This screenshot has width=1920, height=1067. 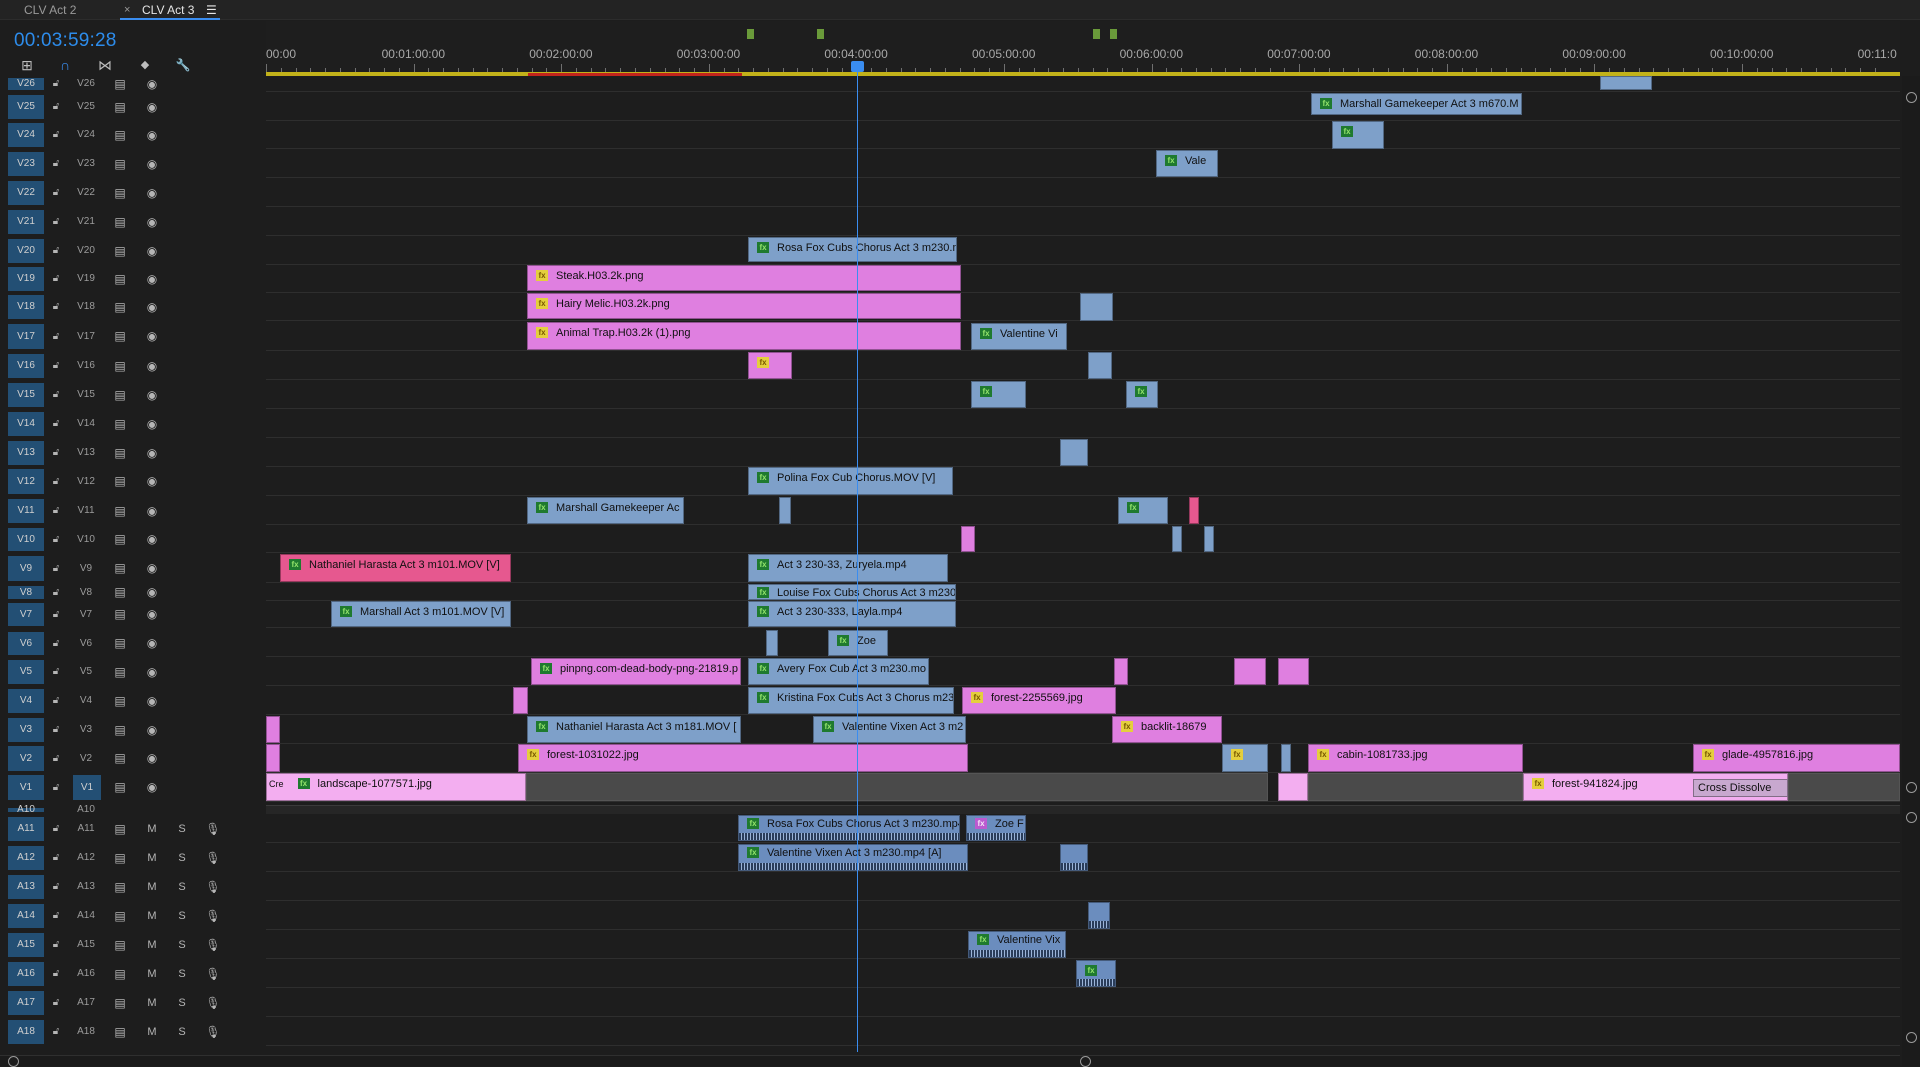 I want to click on clip: fx pinpng.com-dead-body-png-21819.p, so click(x=636, y=671).